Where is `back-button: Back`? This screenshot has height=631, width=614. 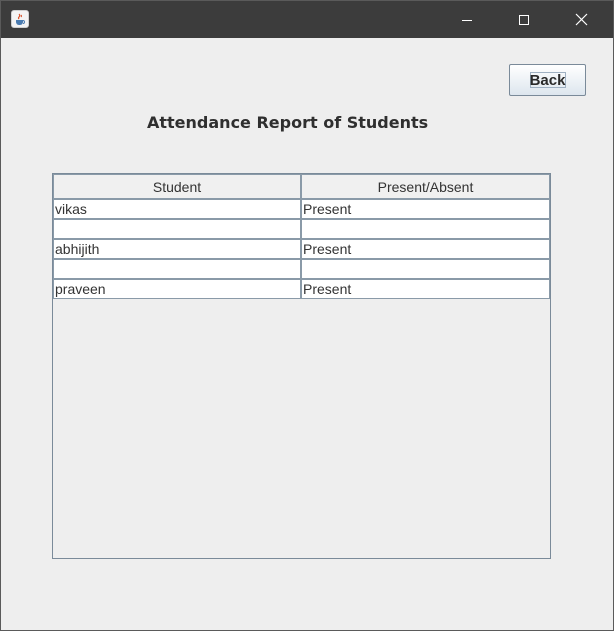 back-button: Back is located at coordinates (547, 80).